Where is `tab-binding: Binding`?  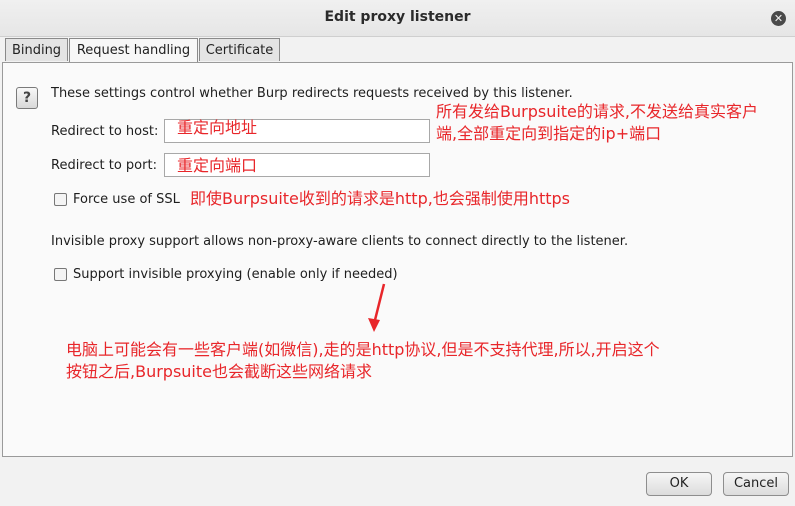
tab-binding: Binding is located at coordinates (36, 49).